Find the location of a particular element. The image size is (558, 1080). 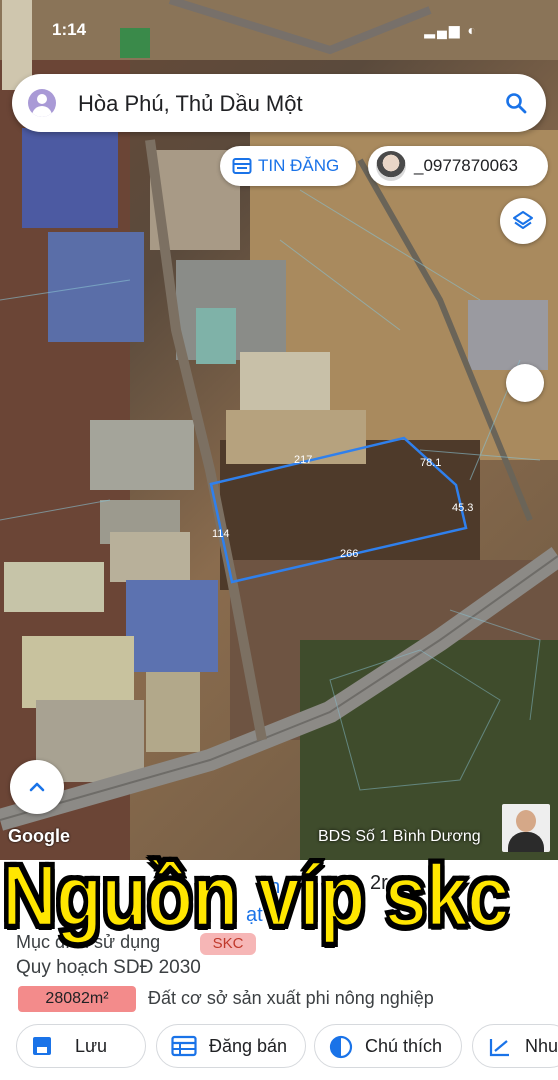

contact-phone-chip: _0977870063 is located at coordinates (458, 166).